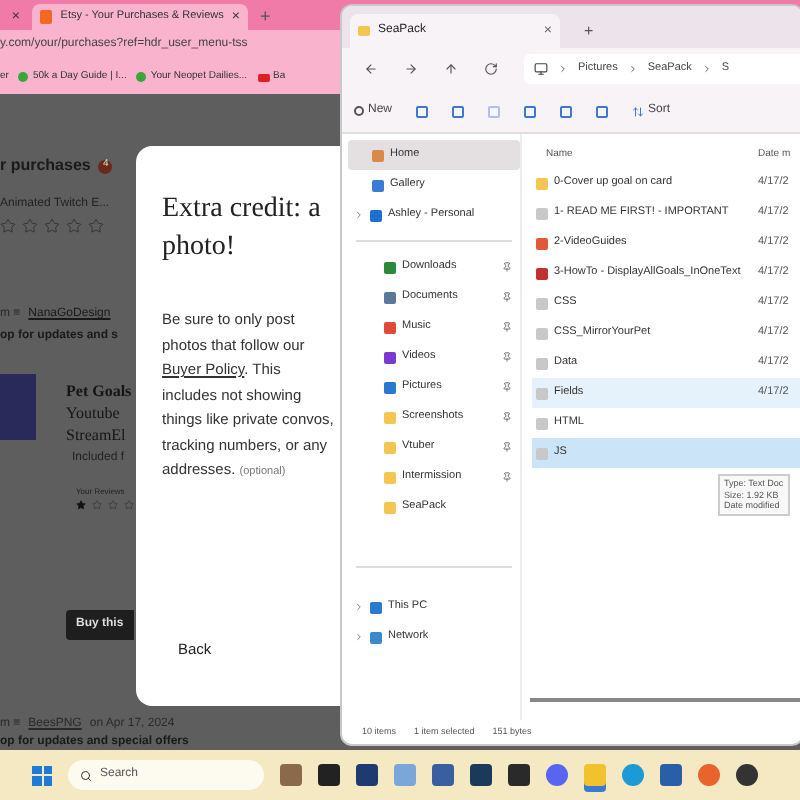 This screenshot has height=800, width=800. Describe the element at coordinates (589, 32) in the screenshot. I see `new-tab-button: +` at that location.